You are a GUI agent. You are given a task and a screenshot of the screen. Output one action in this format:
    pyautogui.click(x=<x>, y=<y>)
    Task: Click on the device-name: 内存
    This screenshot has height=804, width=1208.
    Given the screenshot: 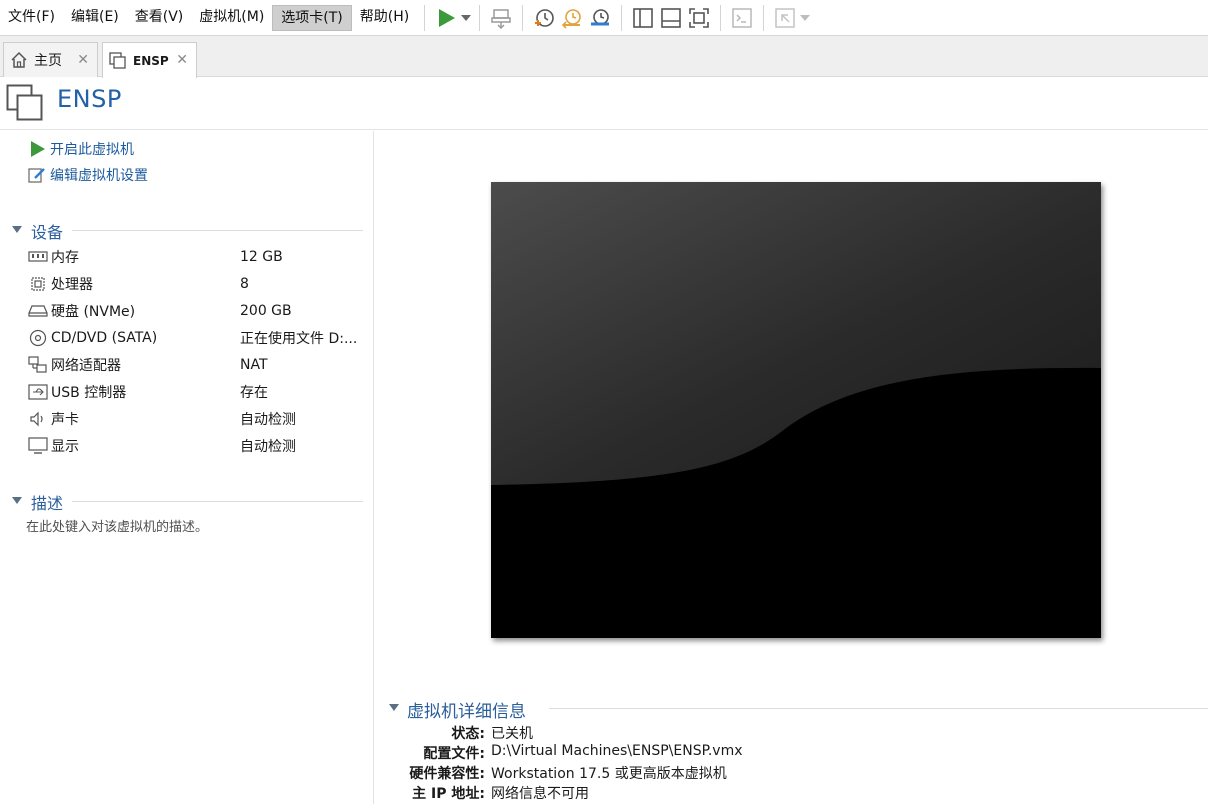 What is the action you would take?
    pyautogui.click(x=65, y=258)
    